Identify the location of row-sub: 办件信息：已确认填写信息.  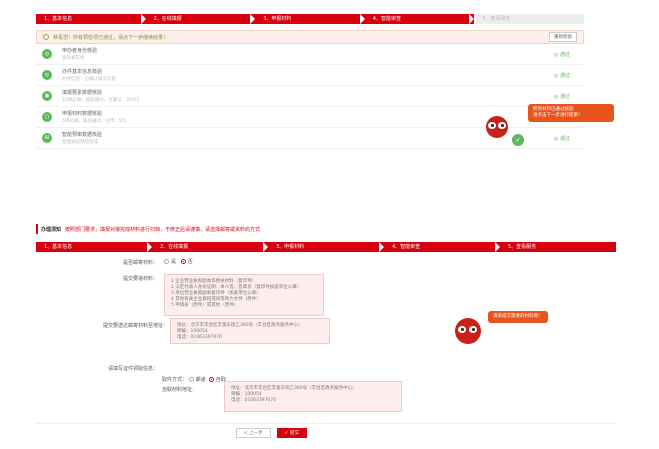
(89, 79).